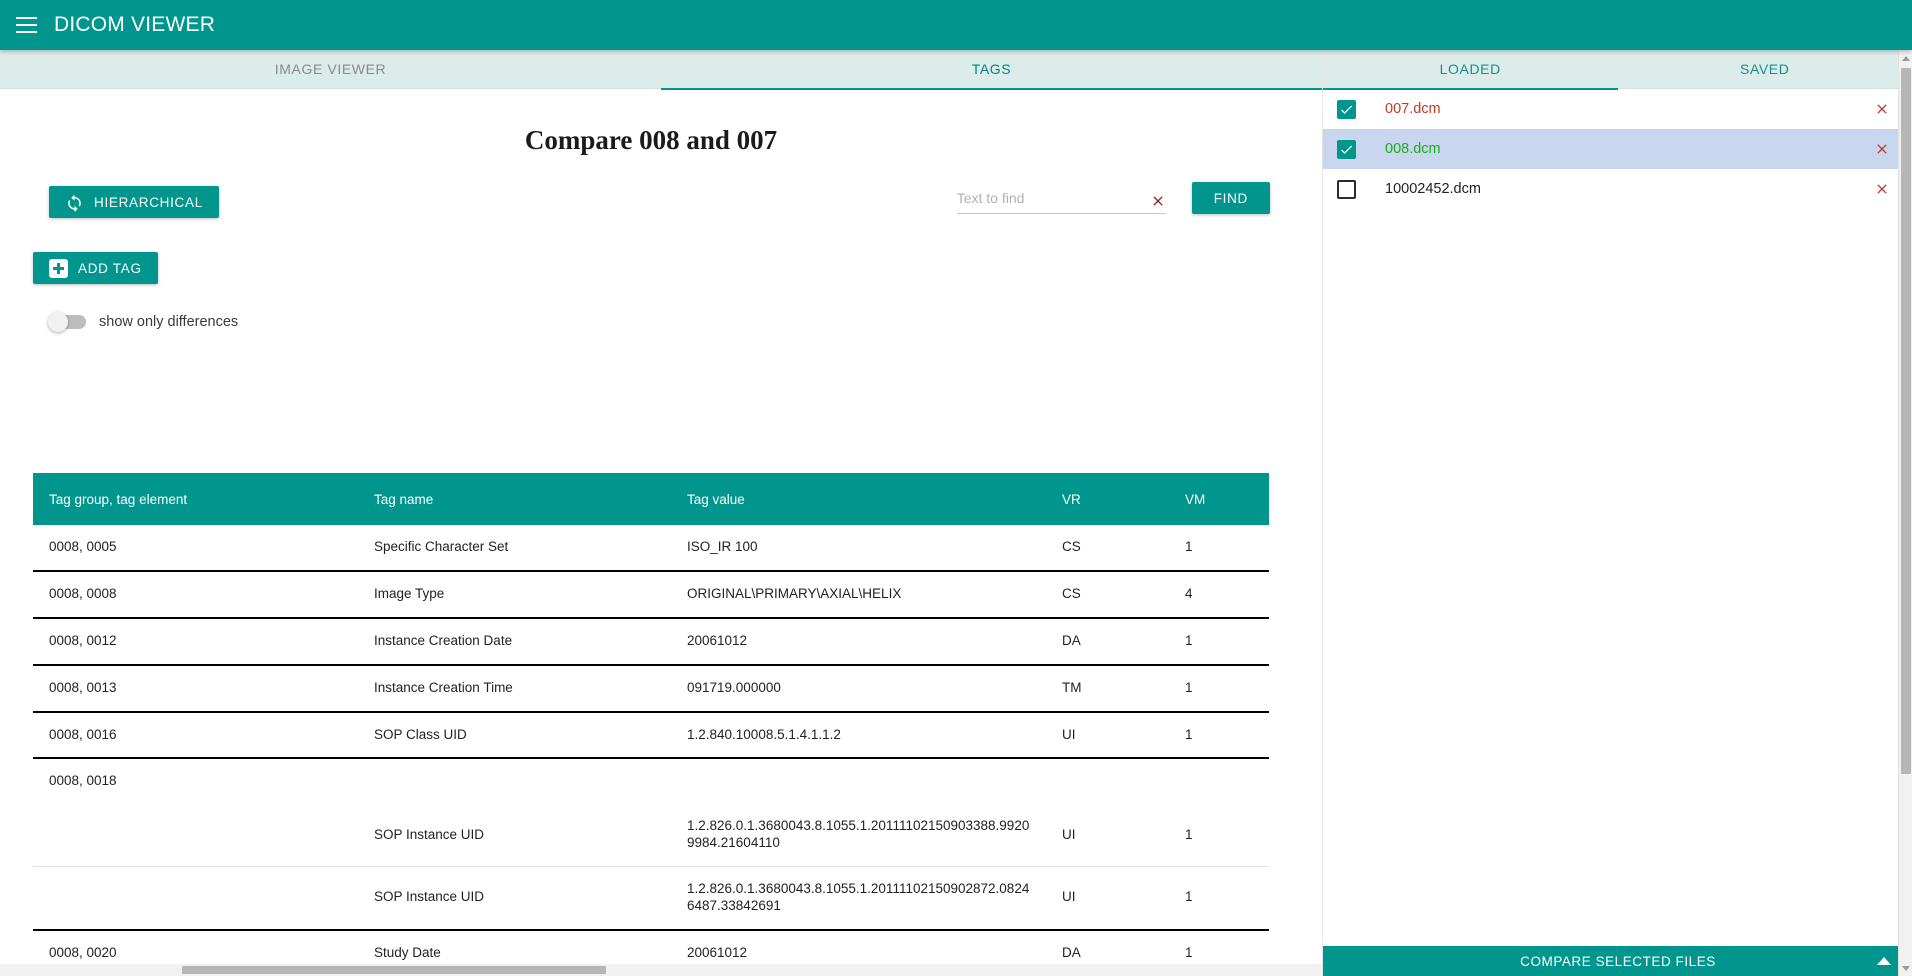  Describe the element at coordinates (1905, 58) in the screenshot. I see `scroll-up-arrow-icon` at that location.